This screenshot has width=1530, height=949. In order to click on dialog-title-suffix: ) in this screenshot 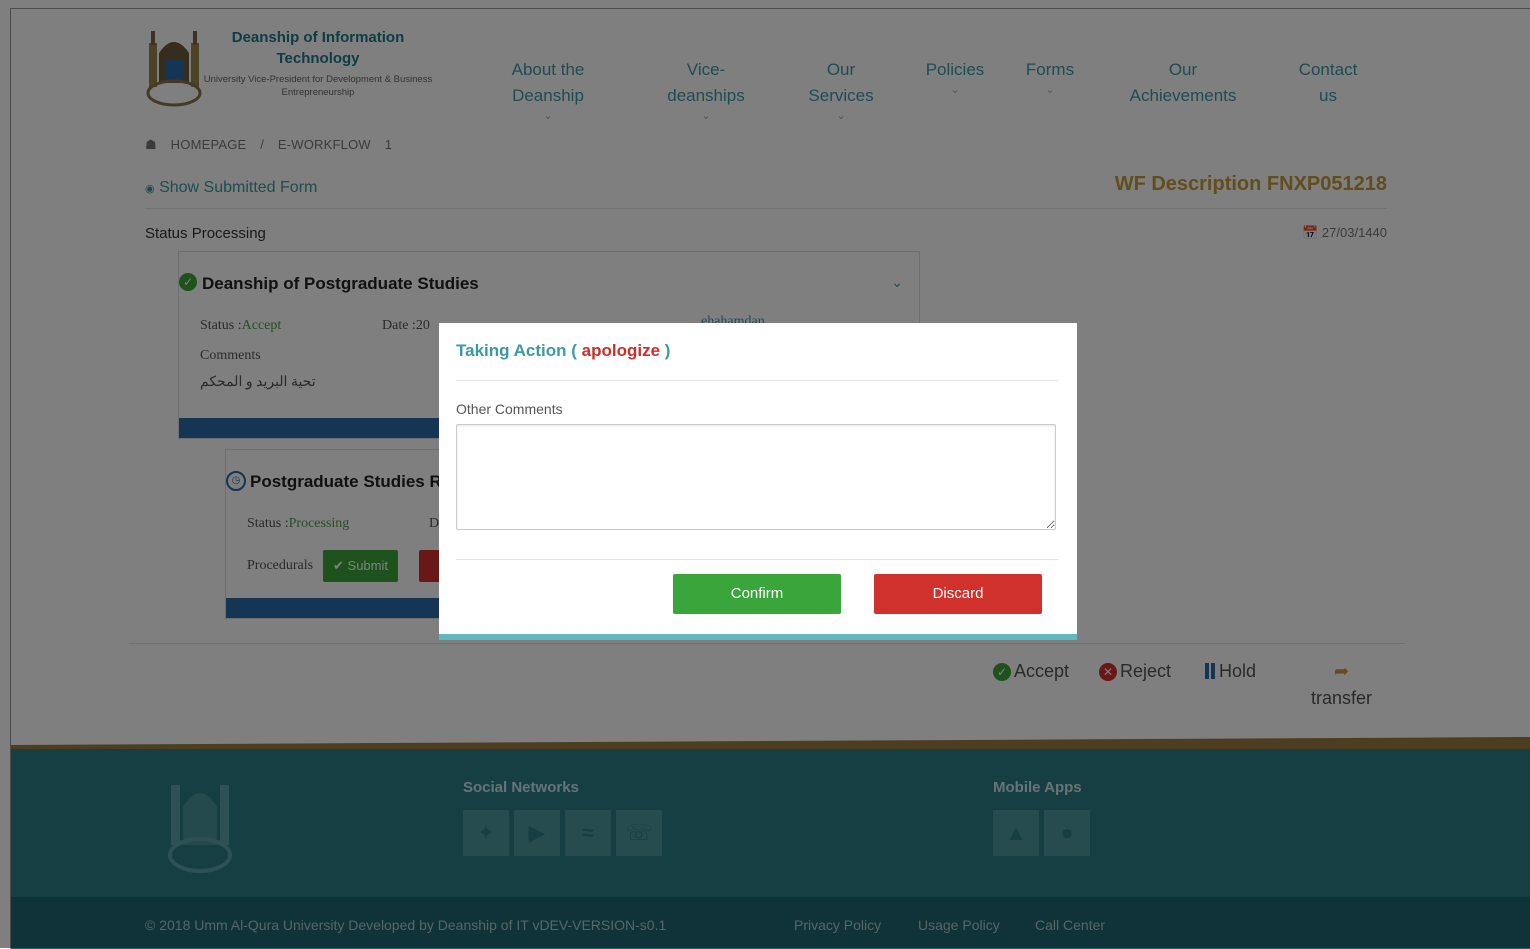, I will do `click(667, 350)`.